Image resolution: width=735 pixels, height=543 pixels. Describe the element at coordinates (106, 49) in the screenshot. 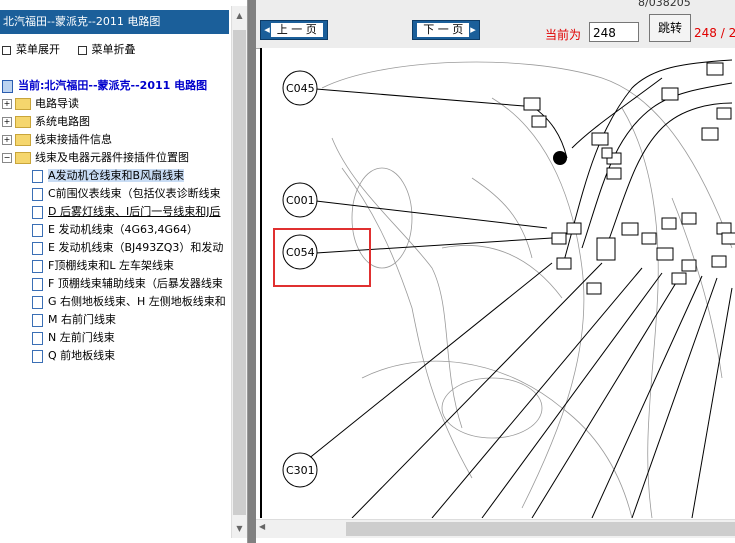

I see `collapse-all-button: 菜单折叠` at that location.